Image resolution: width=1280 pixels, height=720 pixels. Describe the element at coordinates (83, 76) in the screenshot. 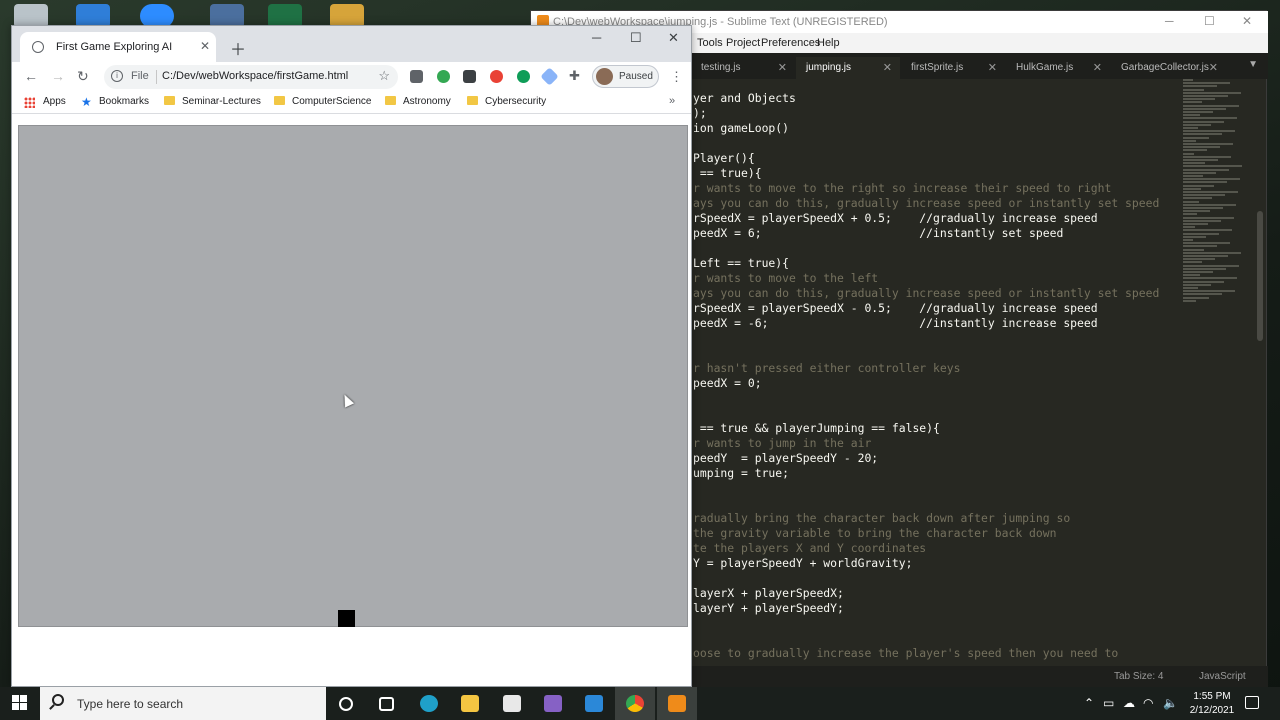

I see `reload-icon: ↻` at that location.